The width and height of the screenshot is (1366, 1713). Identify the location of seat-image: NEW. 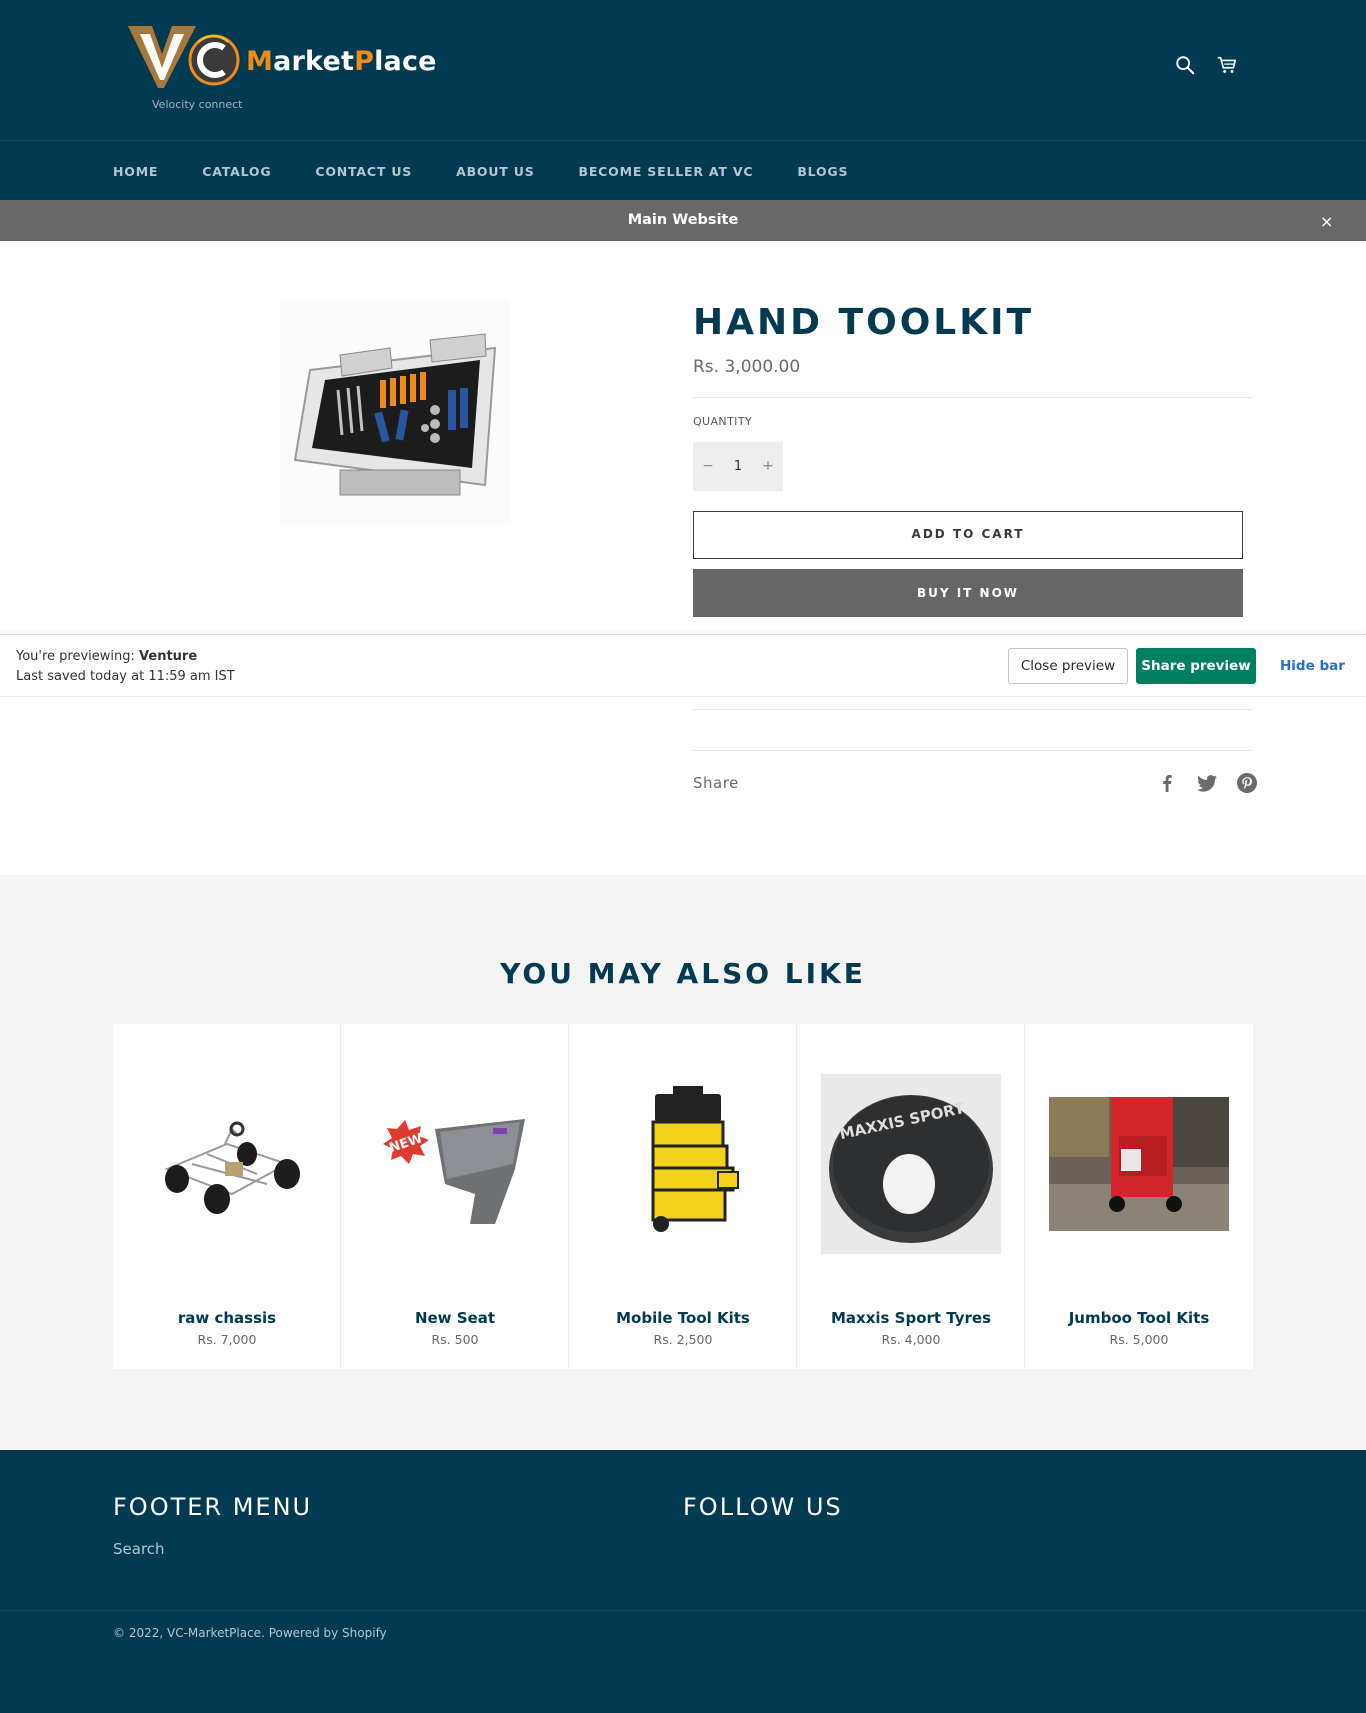
(454, 1171).